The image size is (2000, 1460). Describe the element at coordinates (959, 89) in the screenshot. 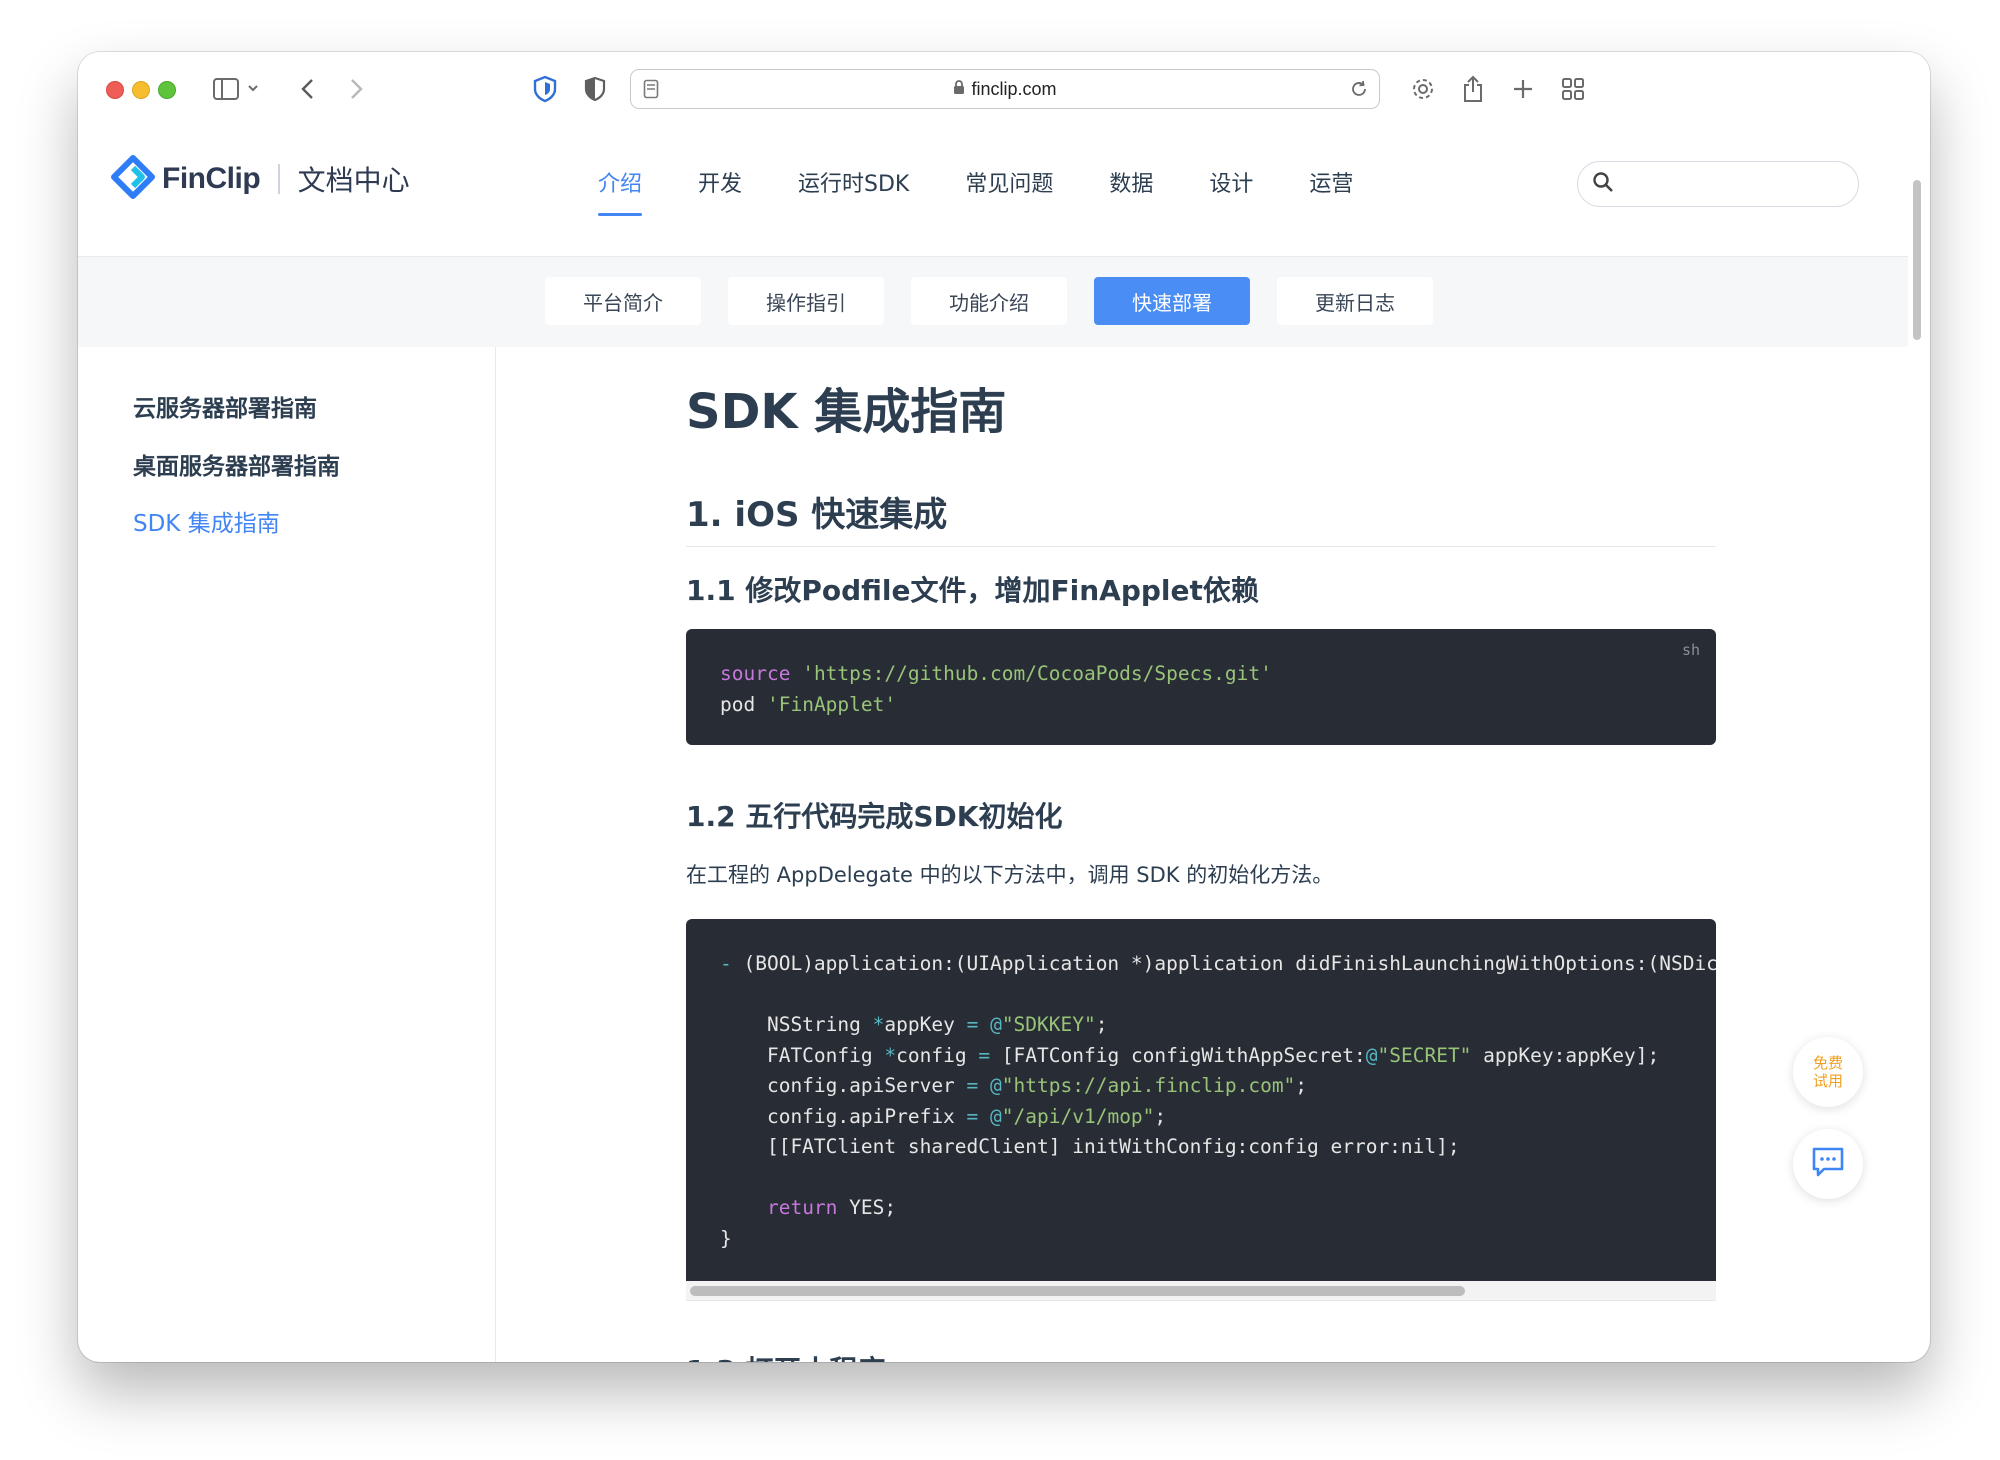

I see `lock-icon` at that location.